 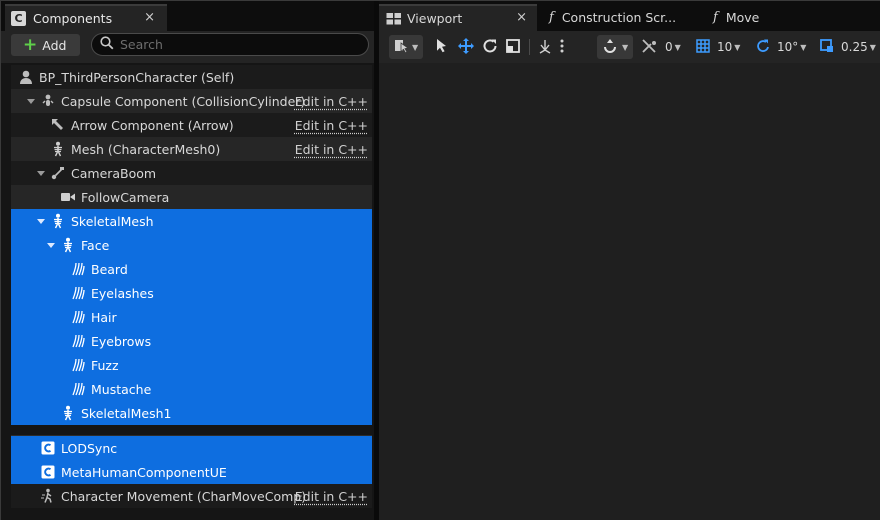 What do you see at coordinates (725, 47) in the screenshot?
I see `grid-snap-value: 10` at bounding box center [725, 47].